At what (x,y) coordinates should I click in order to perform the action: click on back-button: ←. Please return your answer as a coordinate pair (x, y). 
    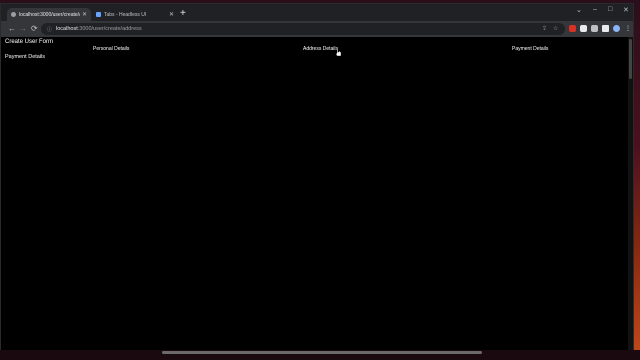
    Looking at the image, I should click on (12, 29).